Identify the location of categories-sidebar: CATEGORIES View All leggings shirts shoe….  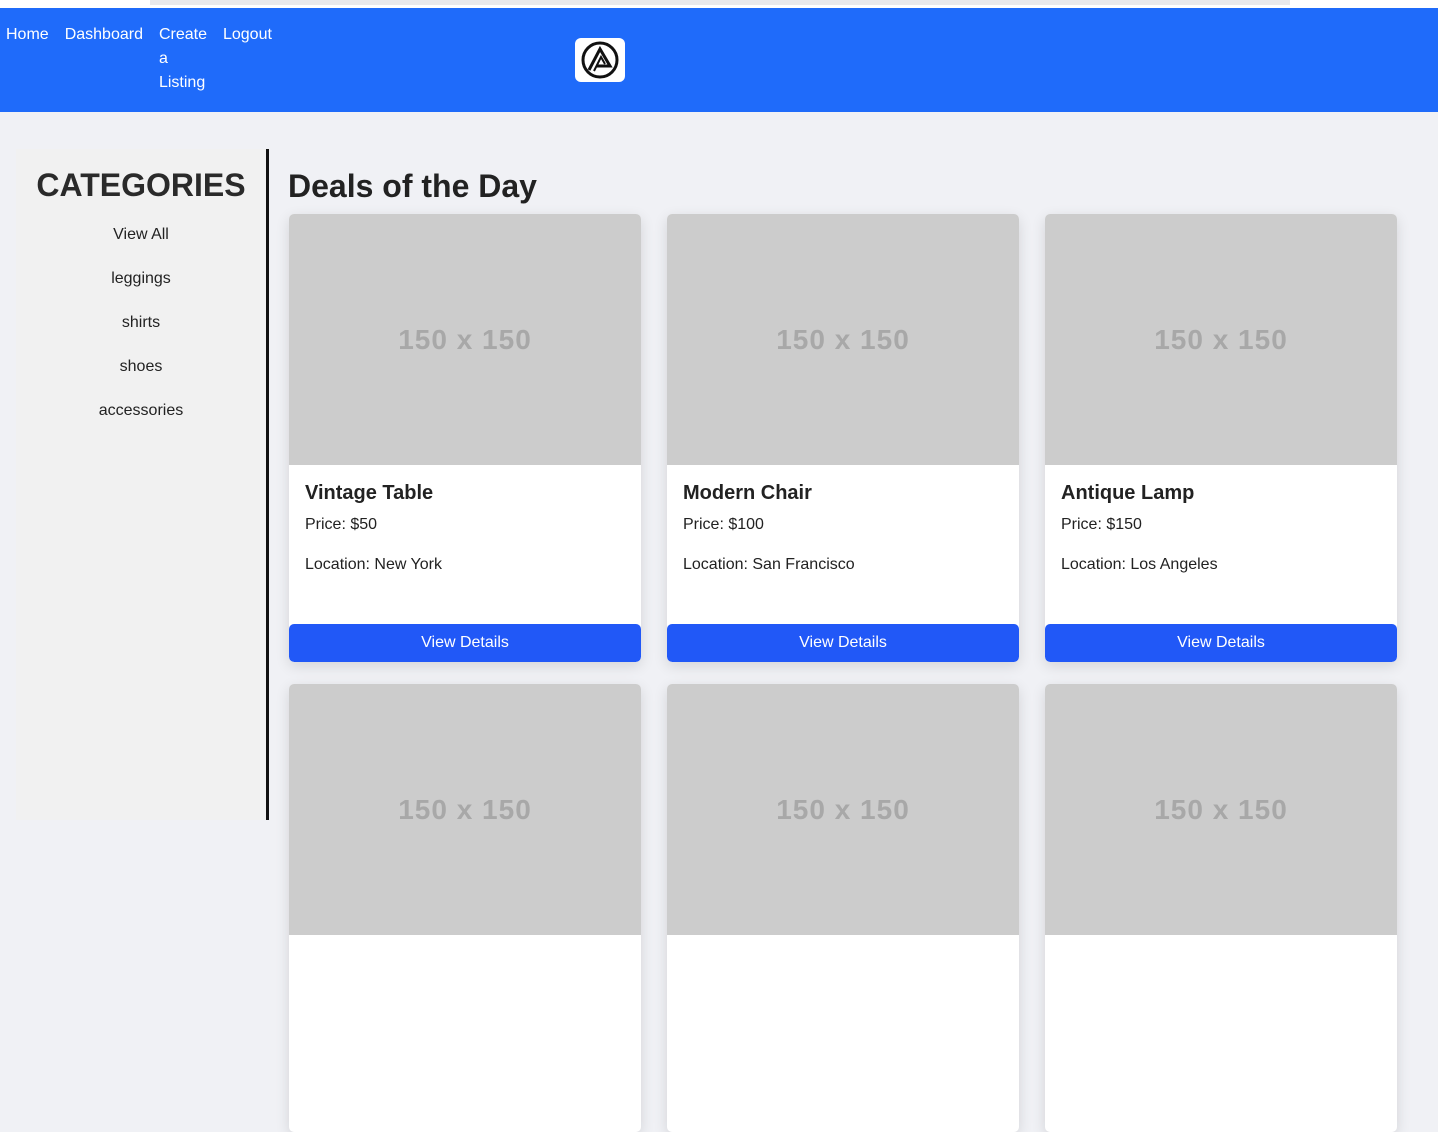
(142, 484).